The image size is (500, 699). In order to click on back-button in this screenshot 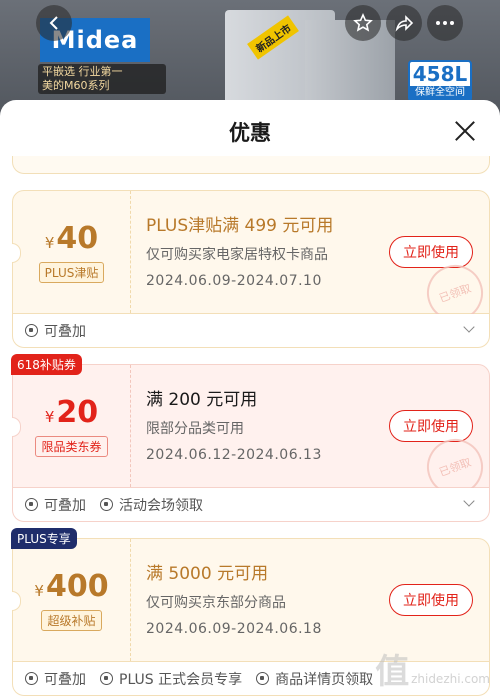, I will do `click(54, 23)`.